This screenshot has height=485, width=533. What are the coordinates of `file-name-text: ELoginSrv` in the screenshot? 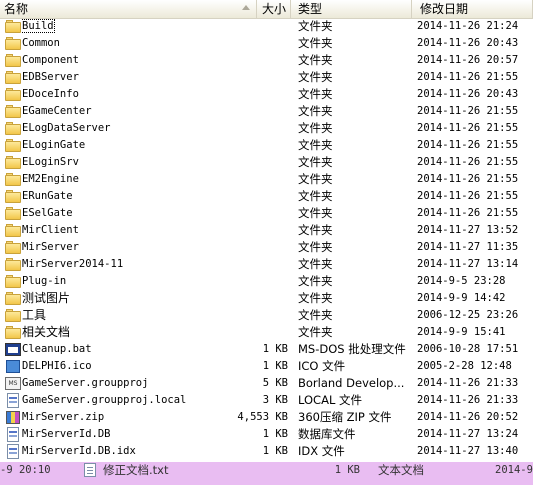 It's located at (50, 162).